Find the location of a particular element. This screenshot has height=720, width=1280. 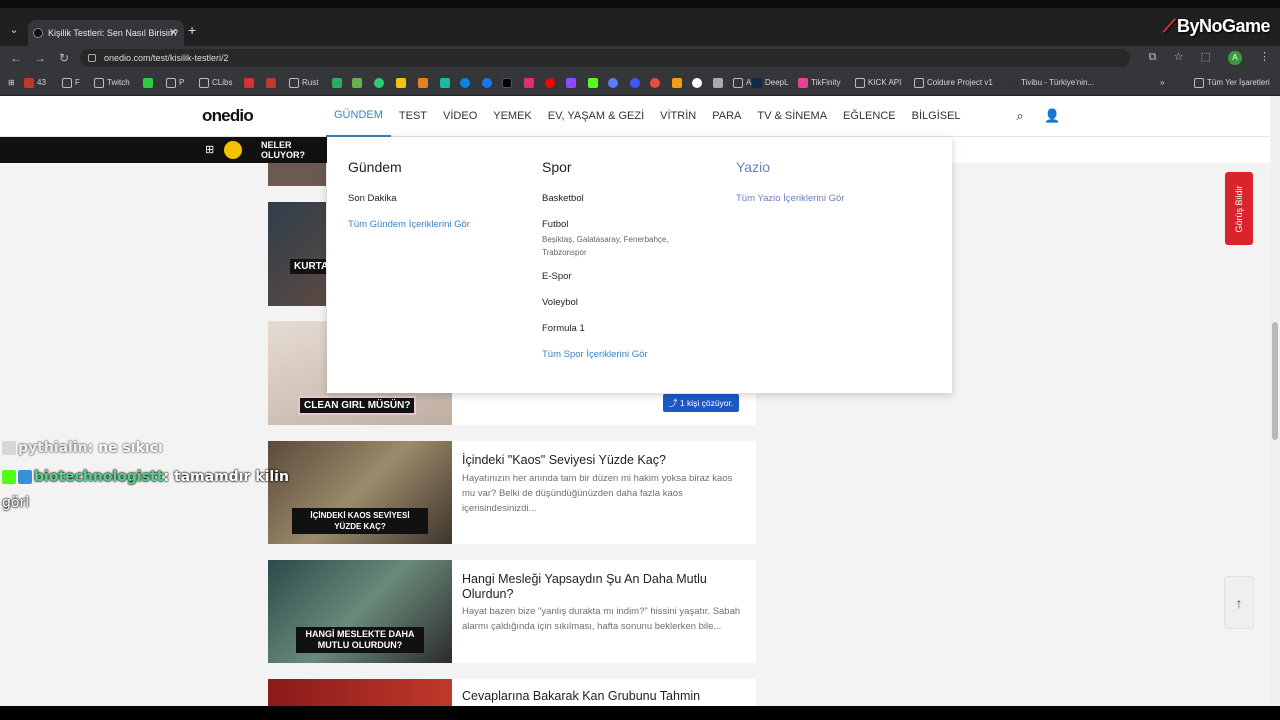

menu-link-futbol: Futbol is located at coordinates (632, 224).